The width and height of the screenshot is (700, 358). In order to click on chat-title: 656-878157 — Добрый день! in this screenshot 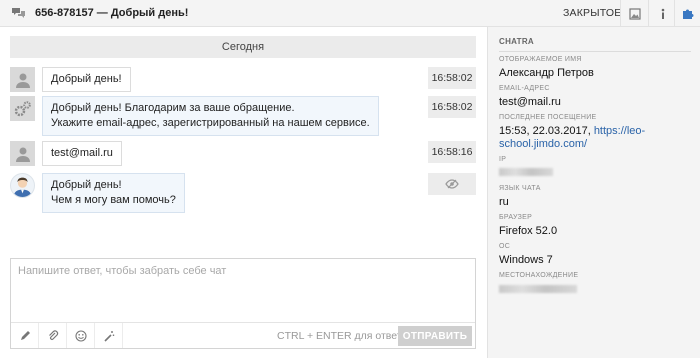, I will do `click(112, 13)`.